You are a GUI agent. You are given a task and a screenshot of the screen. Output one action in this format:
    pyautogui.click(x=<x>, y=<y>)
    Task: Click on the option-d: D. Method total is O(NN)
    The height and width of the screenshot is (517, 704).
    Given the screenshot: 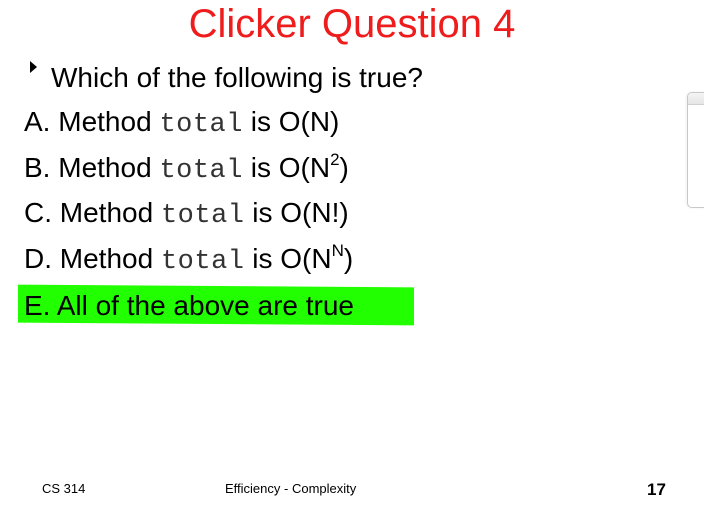 What is the action you would take?
    pyautogui.click(x=188, y=260)
    